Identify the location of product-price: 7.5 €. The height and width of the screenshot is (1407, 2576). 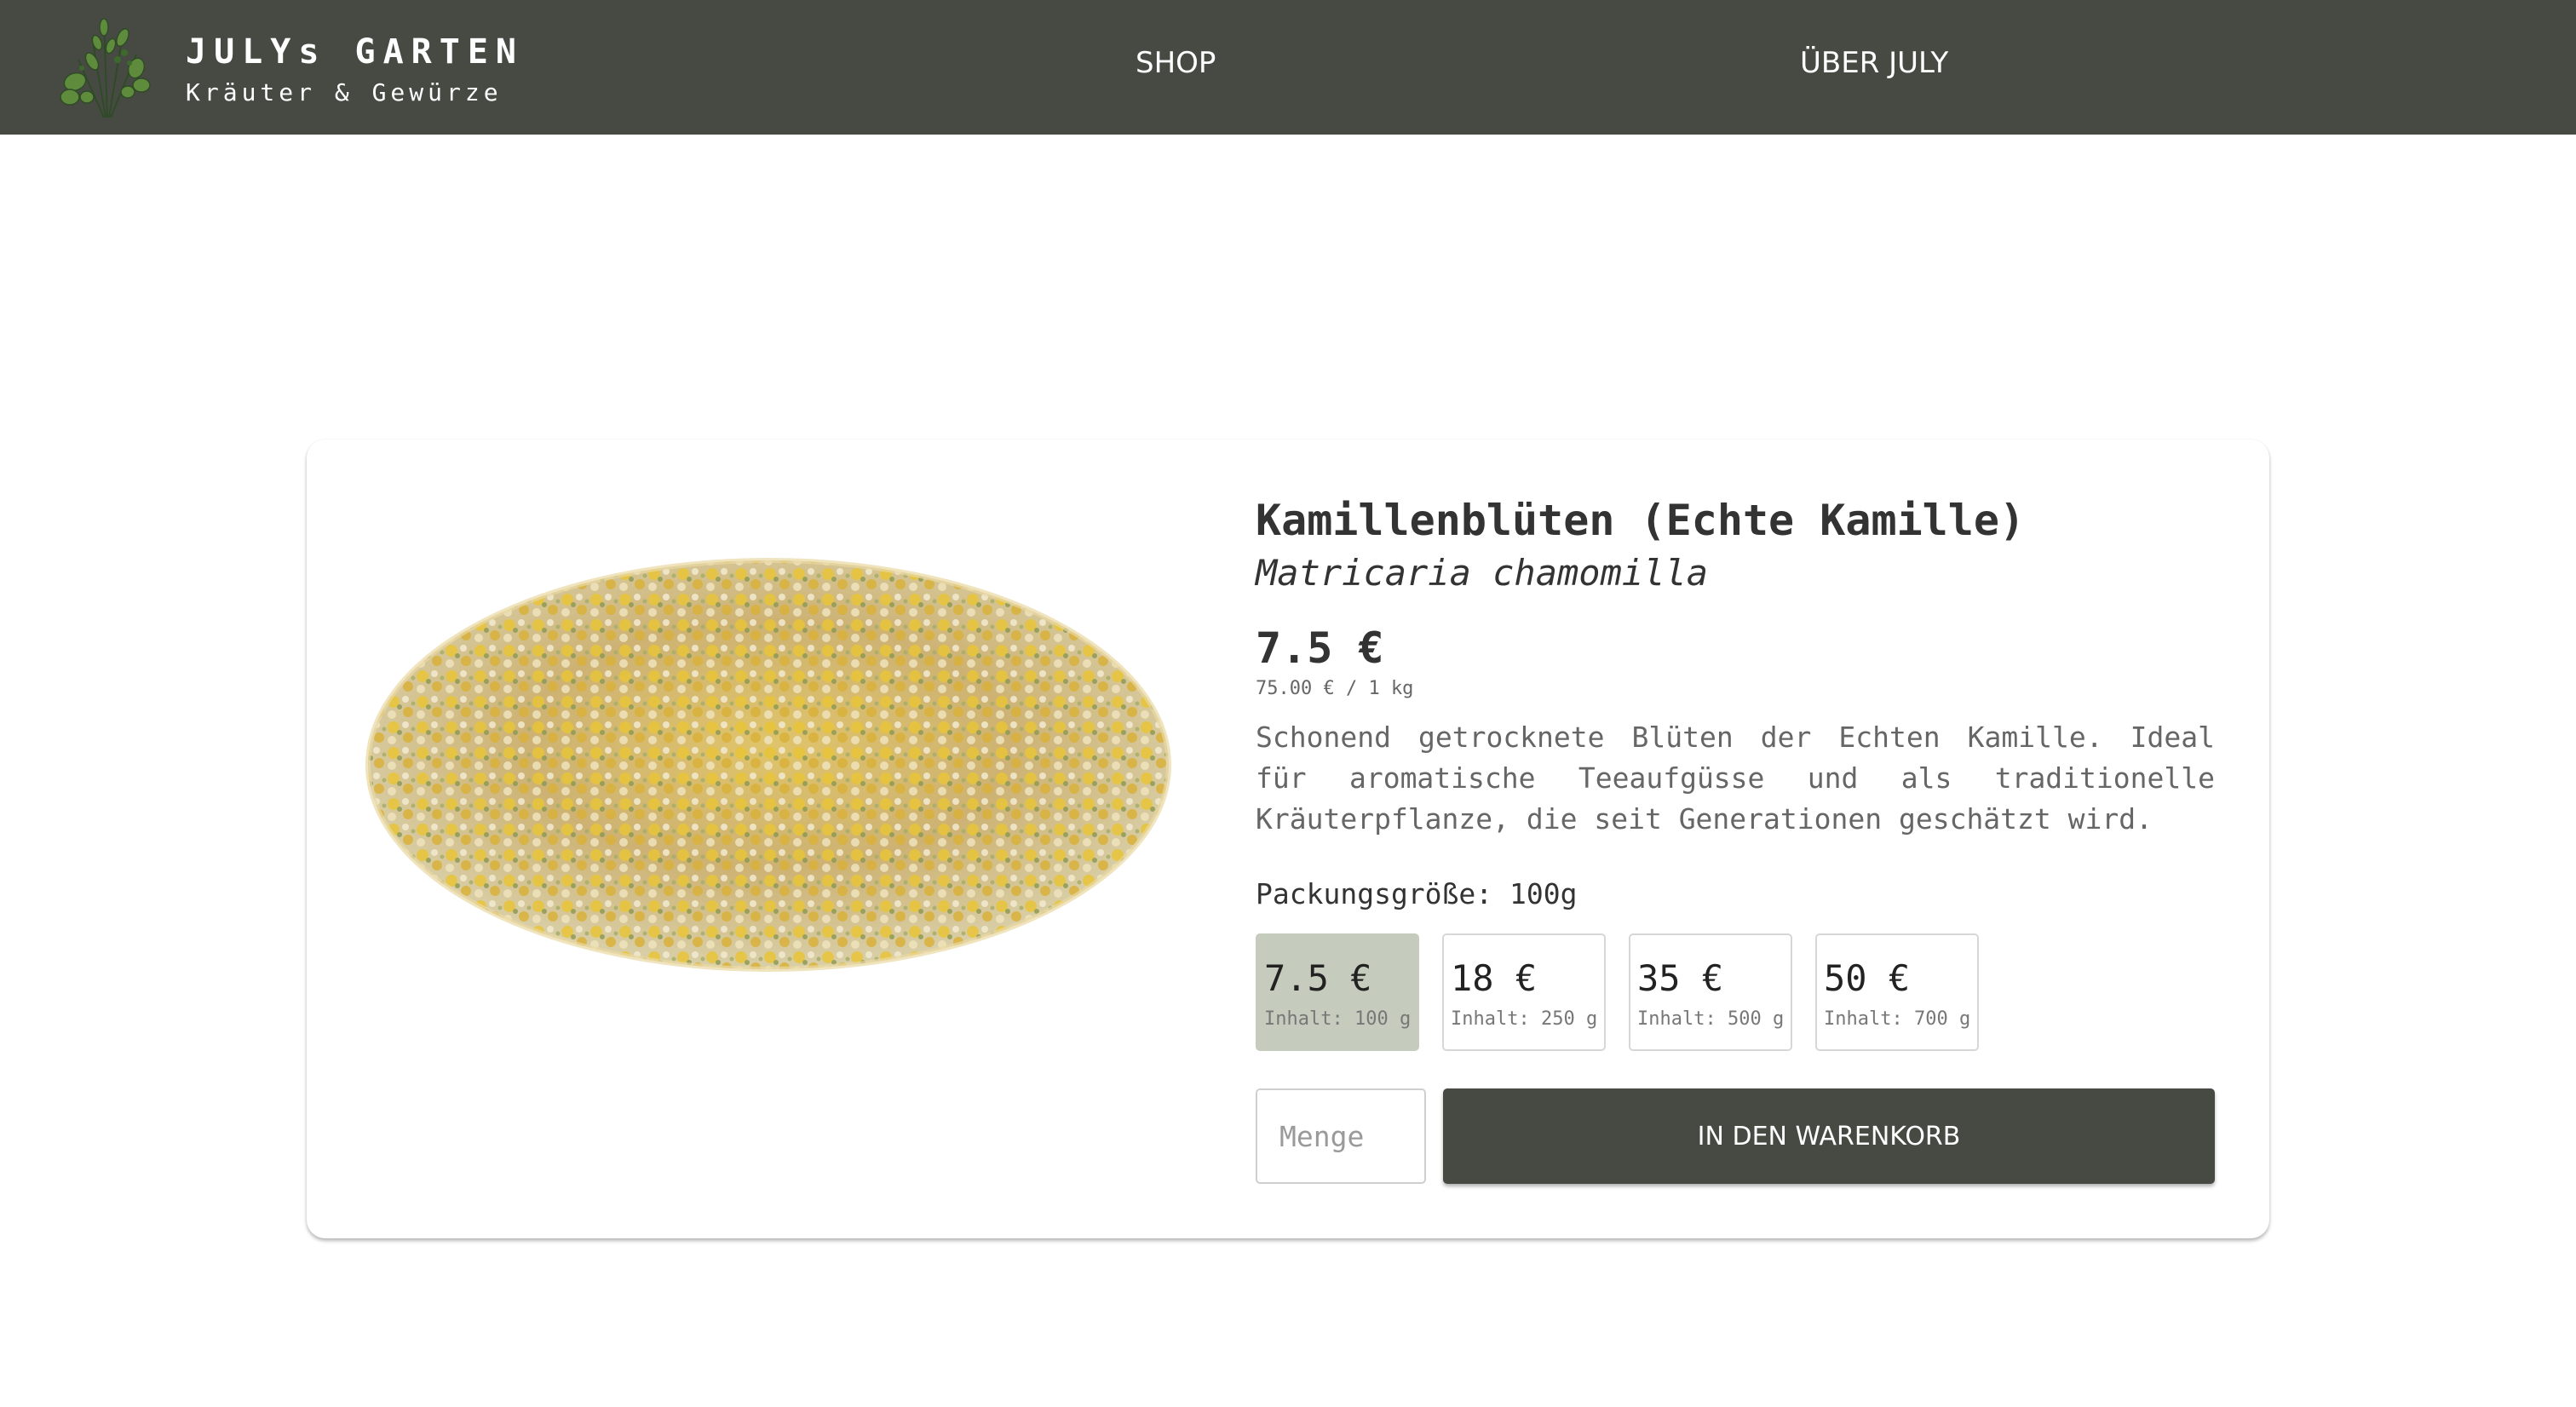
(1320, 648).